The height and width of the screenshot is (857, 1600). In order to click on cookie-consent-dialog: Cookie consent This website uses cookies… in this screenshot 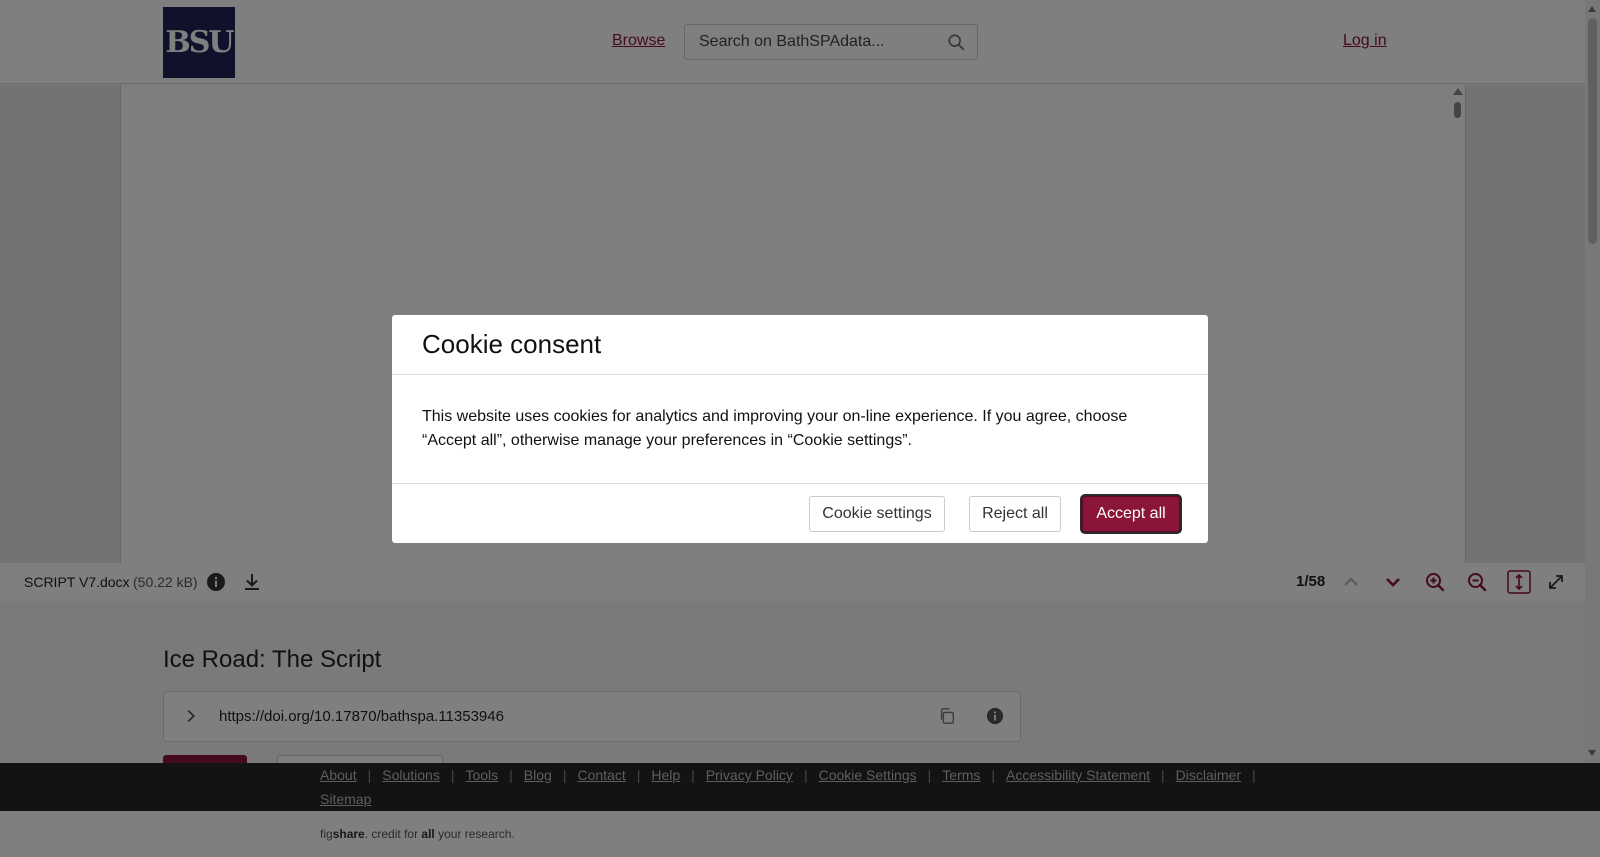, I will do `click(800, 429)`.